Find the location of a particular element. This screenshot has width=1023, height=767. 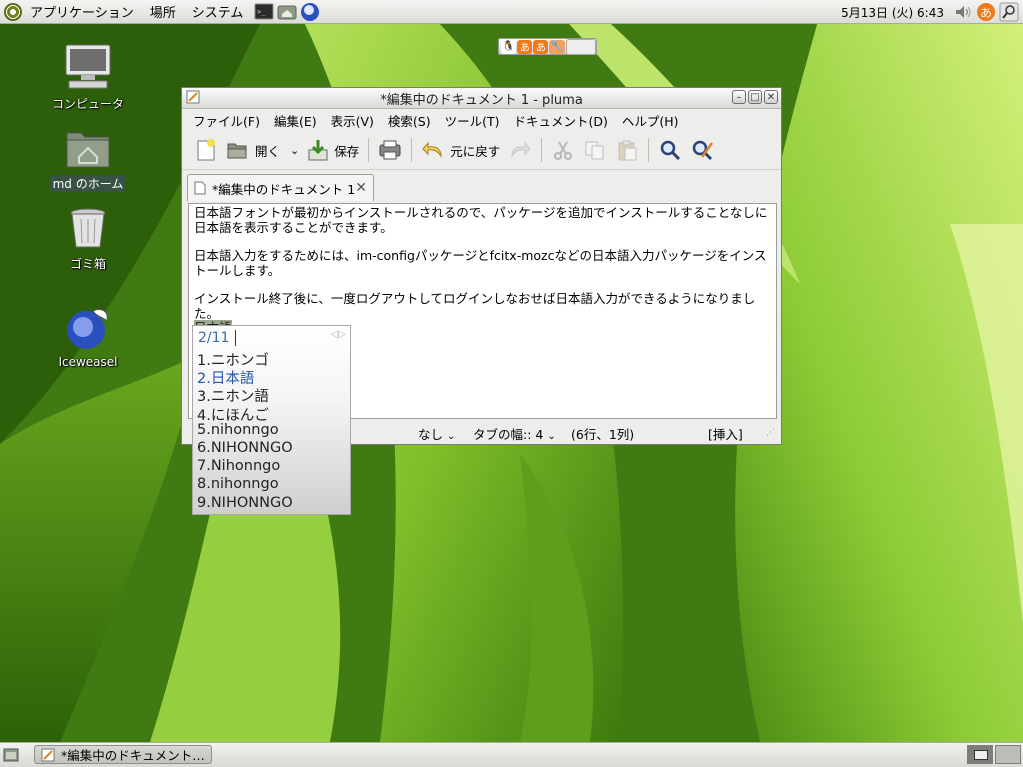

panel-clock: 5月13日 (火) 6:43 is located at coordinates (892, 12).